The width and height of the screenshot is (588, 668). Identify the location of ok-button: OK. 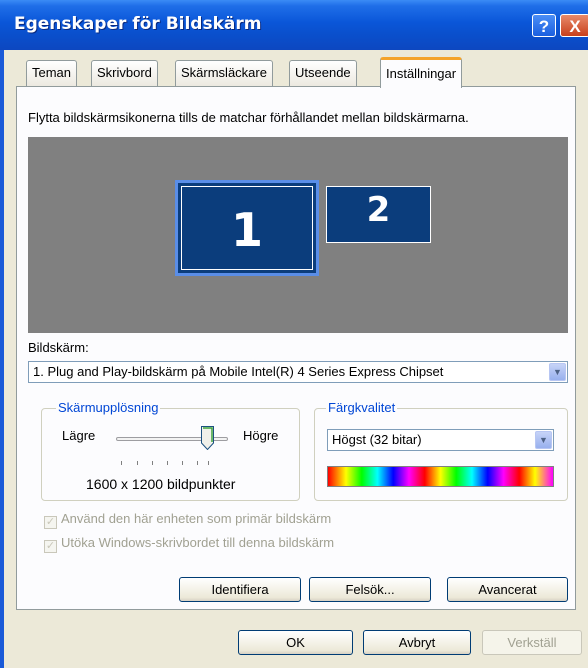
(295, 642).